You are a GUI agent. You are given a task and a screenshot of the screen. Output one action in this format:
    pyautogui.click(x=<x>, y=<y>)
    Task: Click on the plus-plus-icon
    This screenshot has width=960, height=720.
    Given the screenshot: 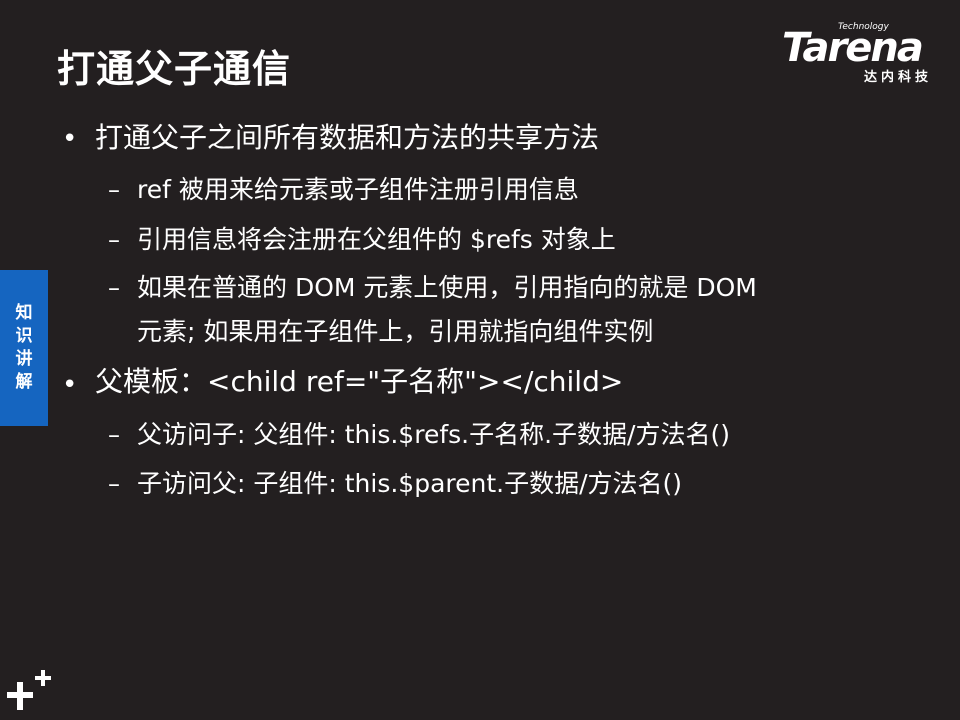 What is the action you would take?
    pyautogui.click(x=29, y=690)
    